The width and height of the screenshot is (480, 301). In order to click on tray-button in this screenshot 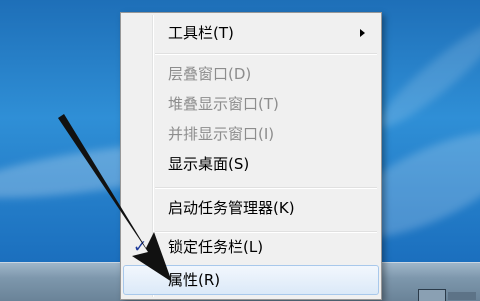, I will do `click(432, 295)`.